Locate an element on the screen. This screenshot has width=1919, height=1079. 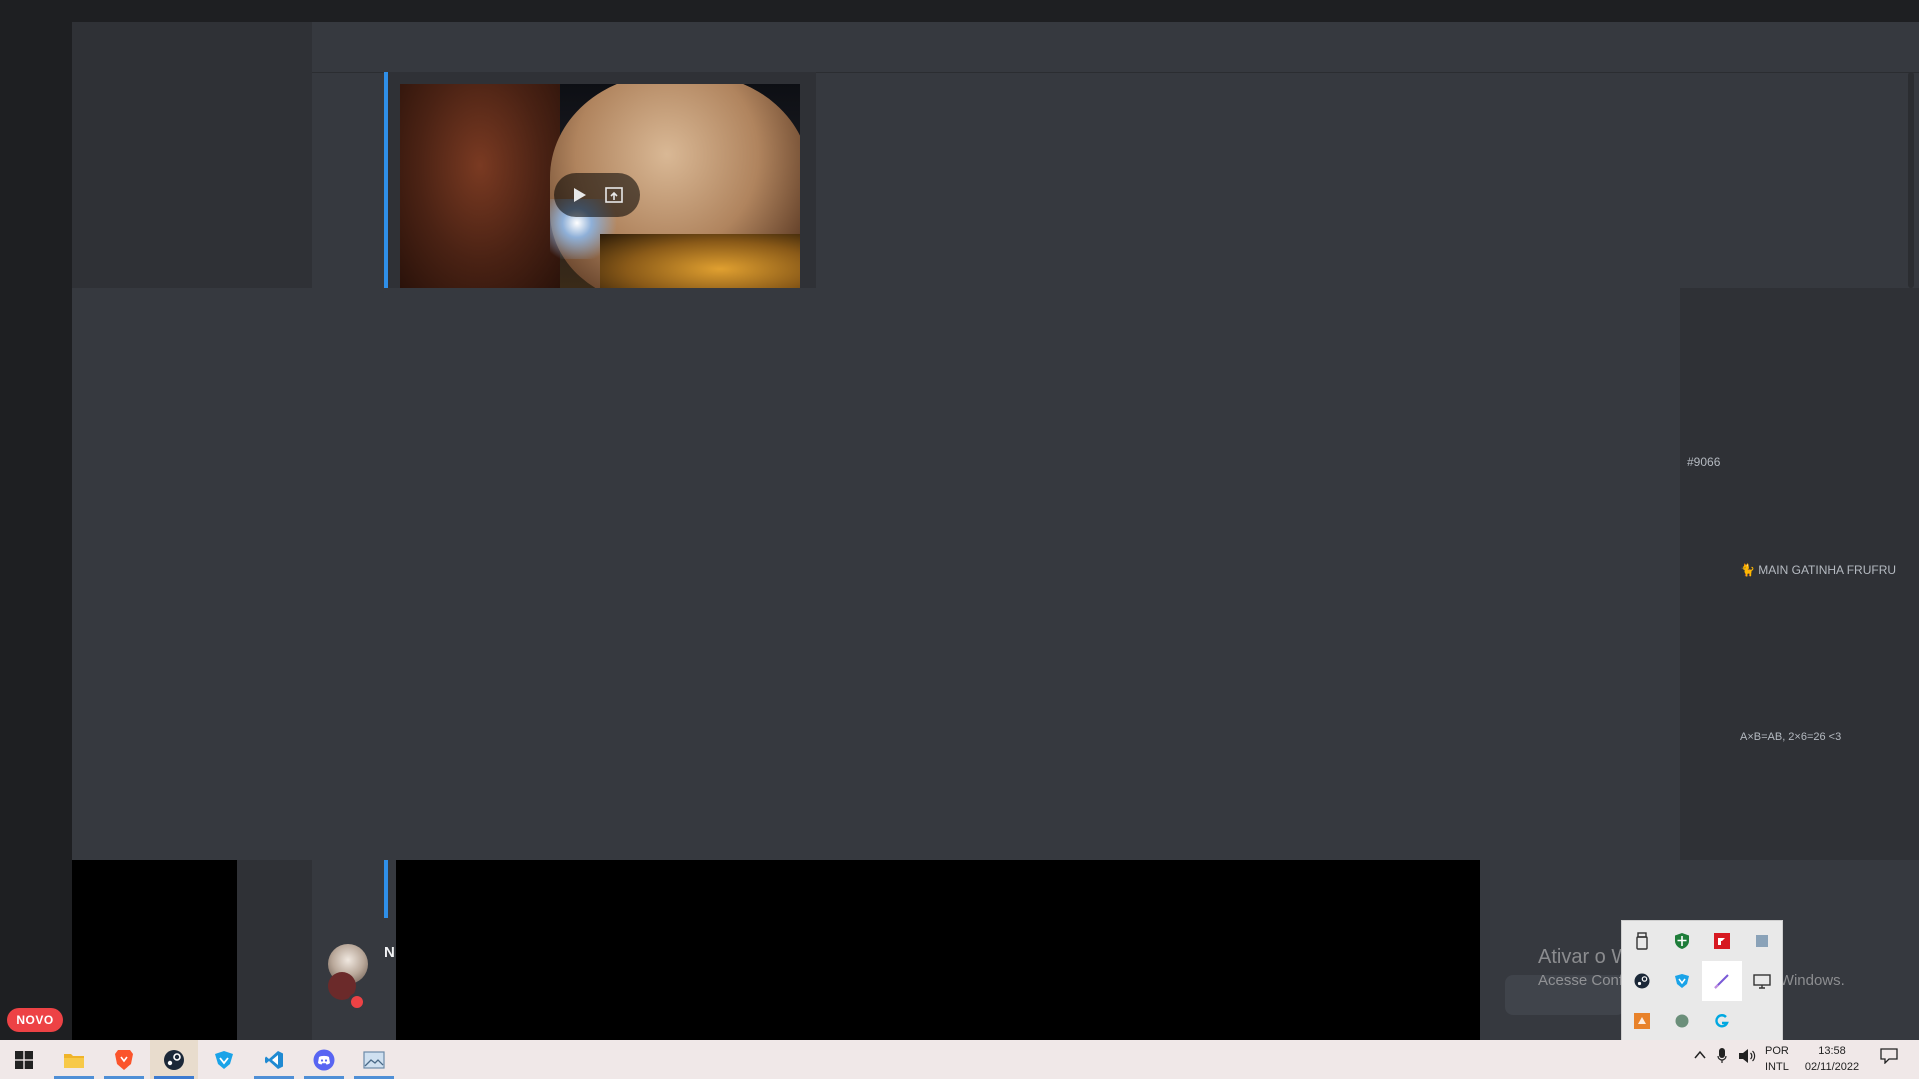
clock-time: 13:58 is located at coordinates (1832, 1051).